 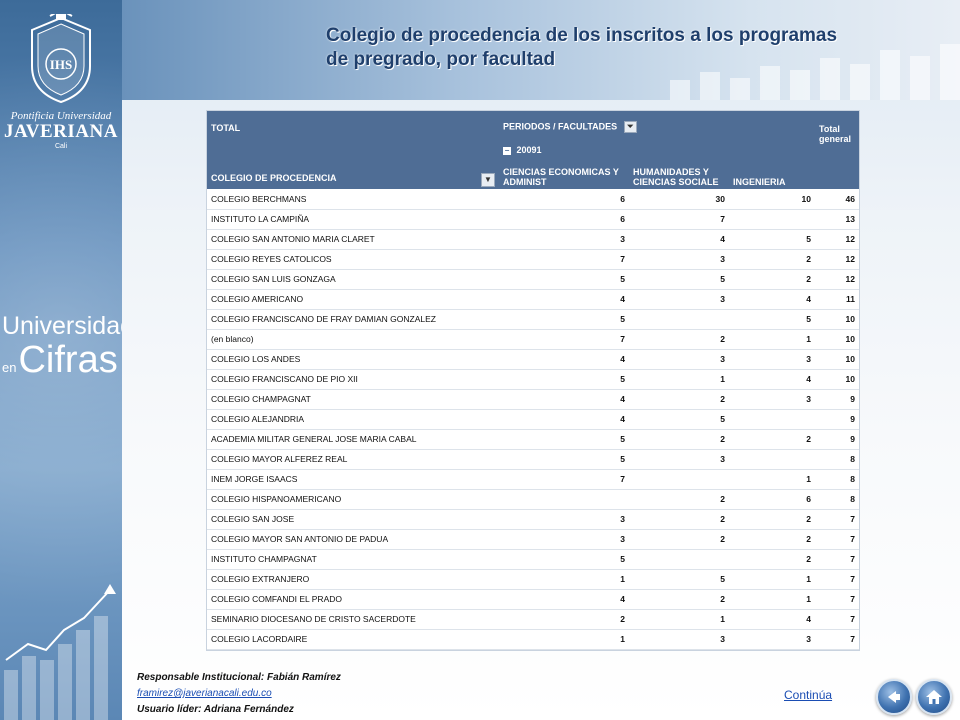 I want to click on faculty3-value-cell: 5, so click(x=772, y=239).